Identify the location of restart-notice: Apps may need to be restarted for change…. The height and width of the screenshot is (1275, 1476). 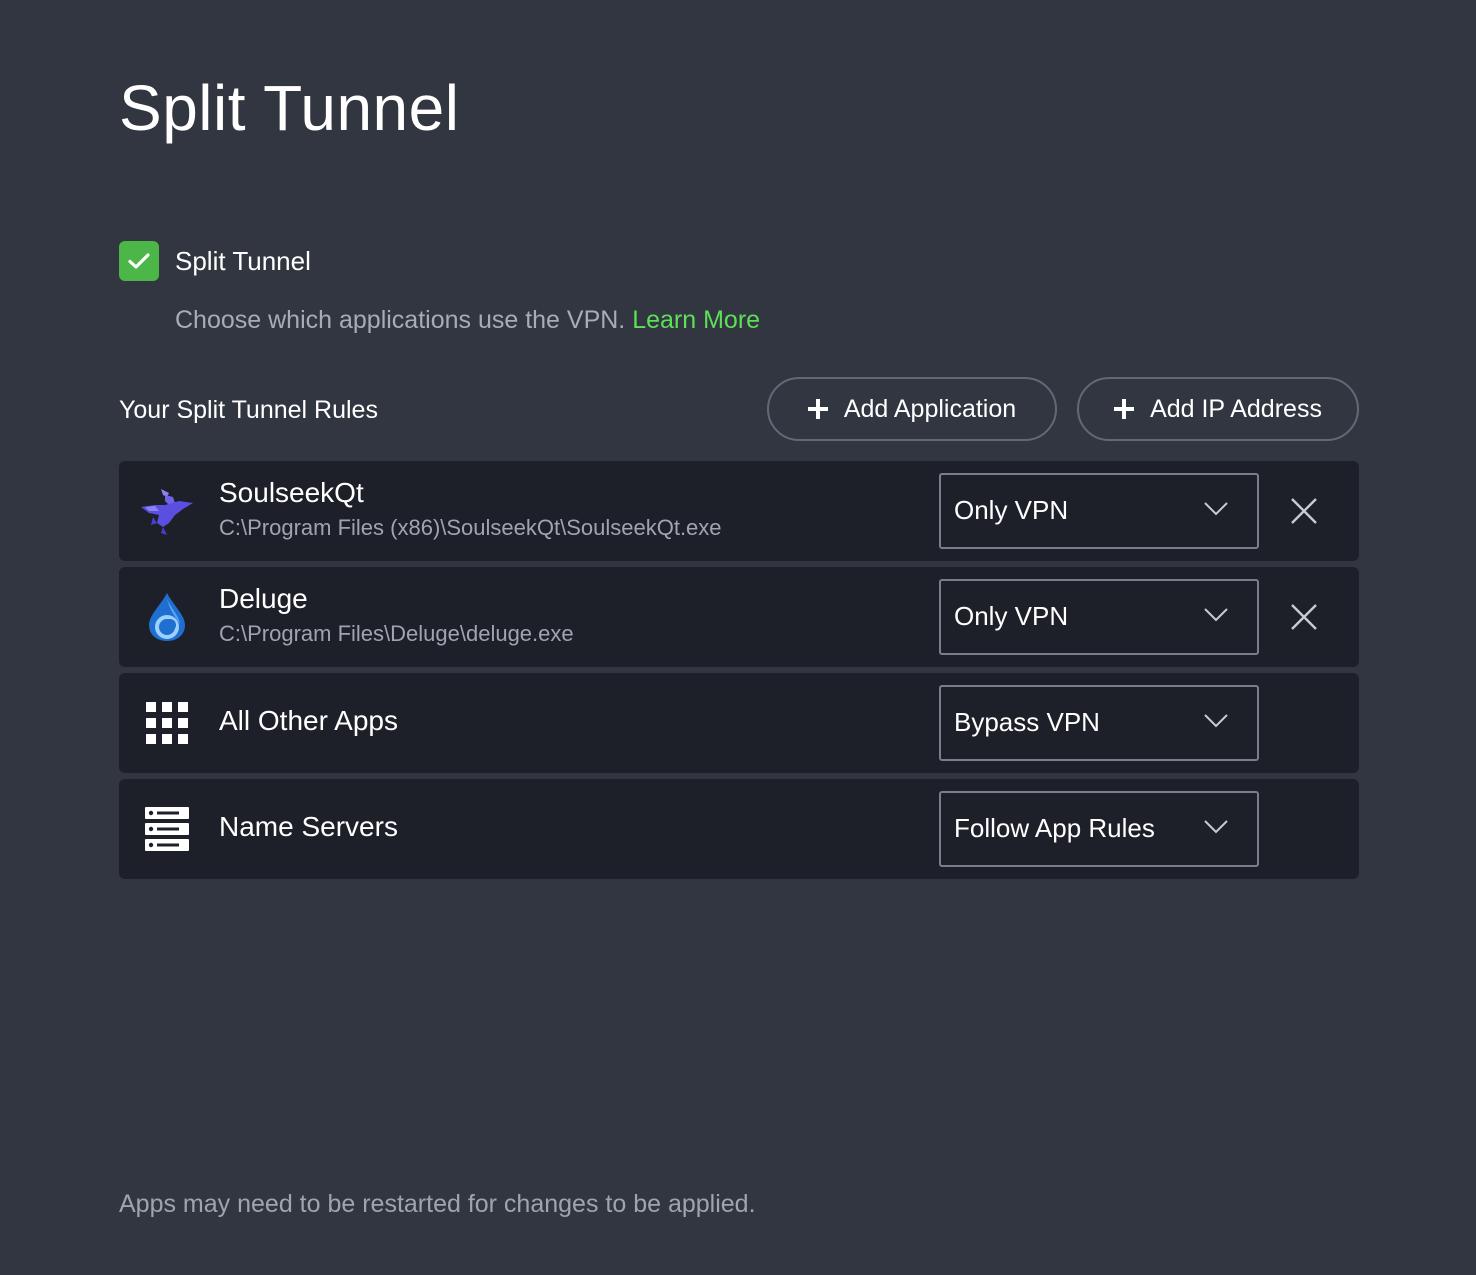
(437, 1204).